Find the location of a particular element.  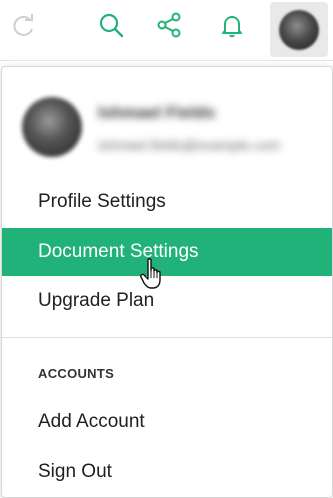

redo-icon is located at coordinates (24, 25).